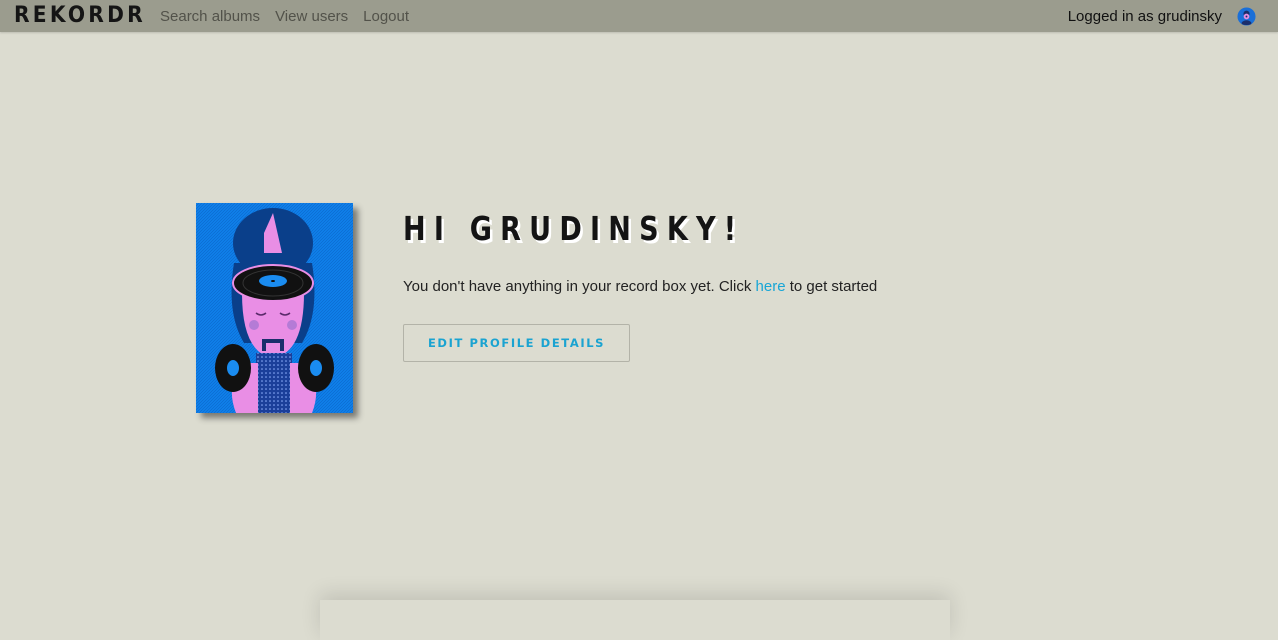  I want to click on get-started-link: here, so click(771, 286).